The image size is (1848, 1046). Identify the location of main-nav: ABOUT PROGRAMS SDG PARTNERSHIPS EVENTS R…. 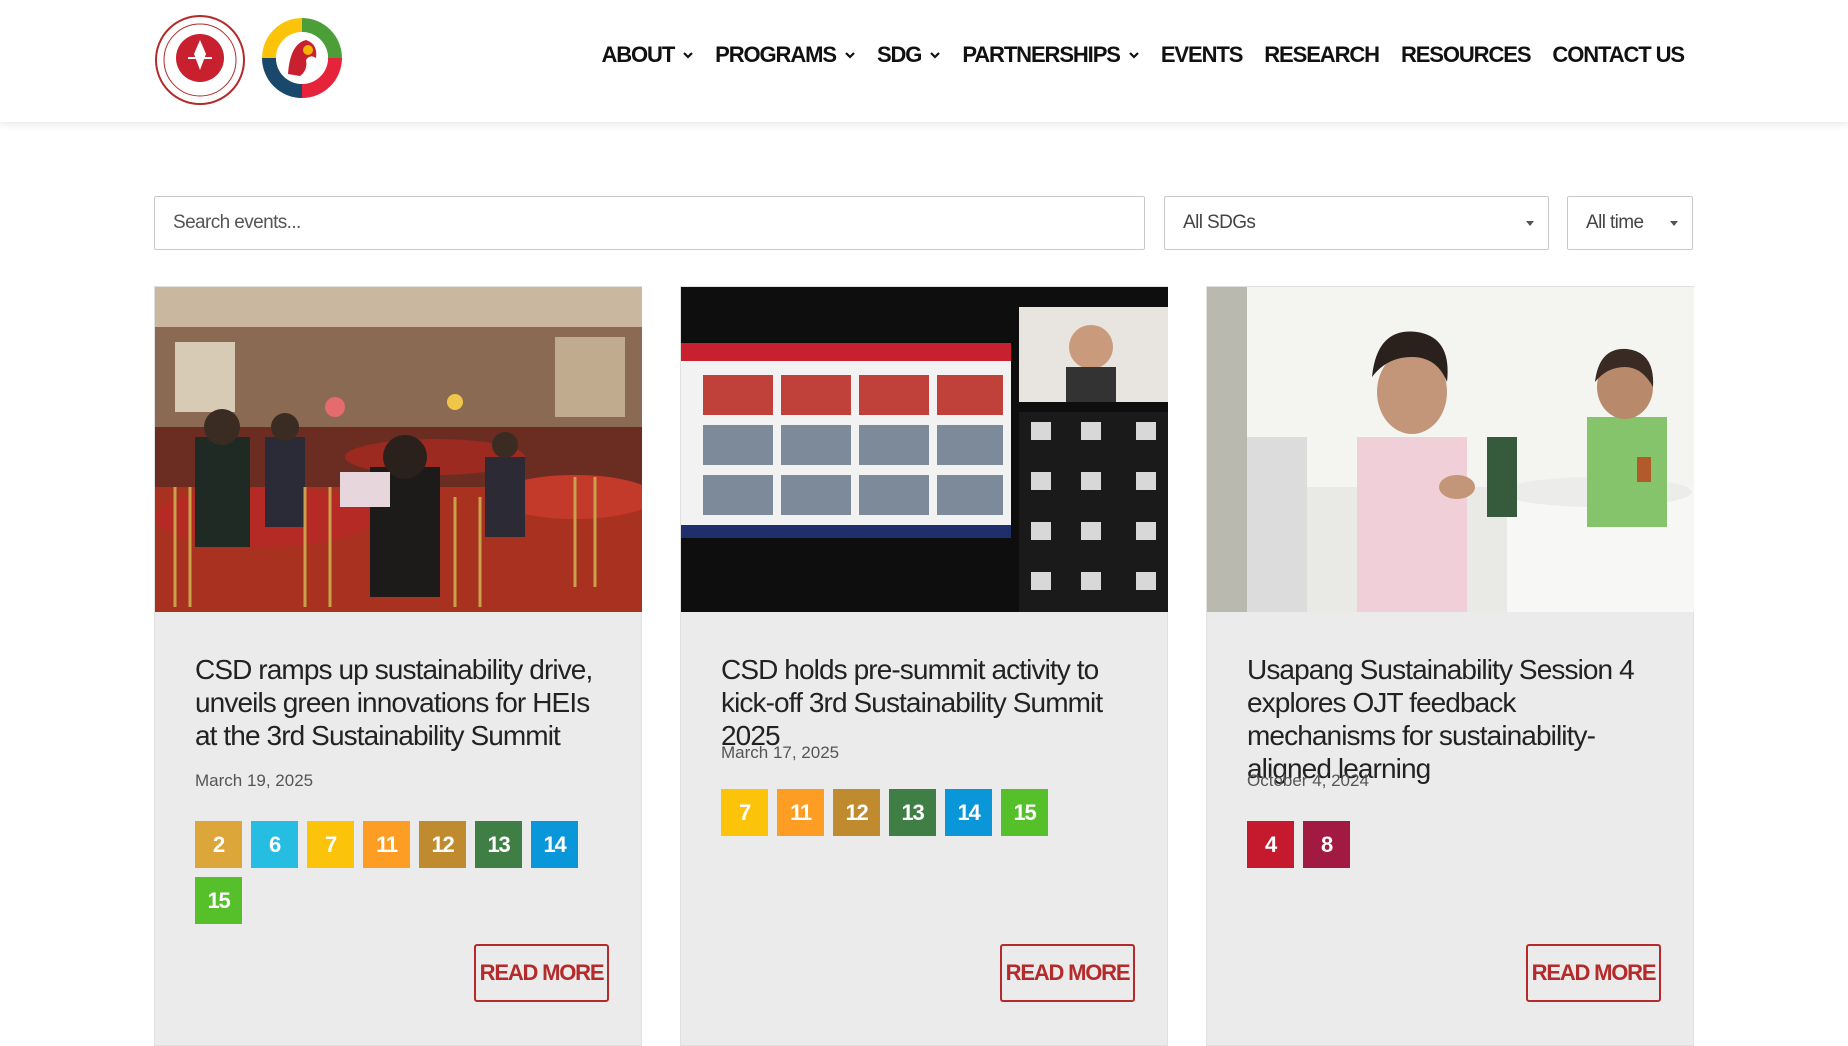
(1143, 55).